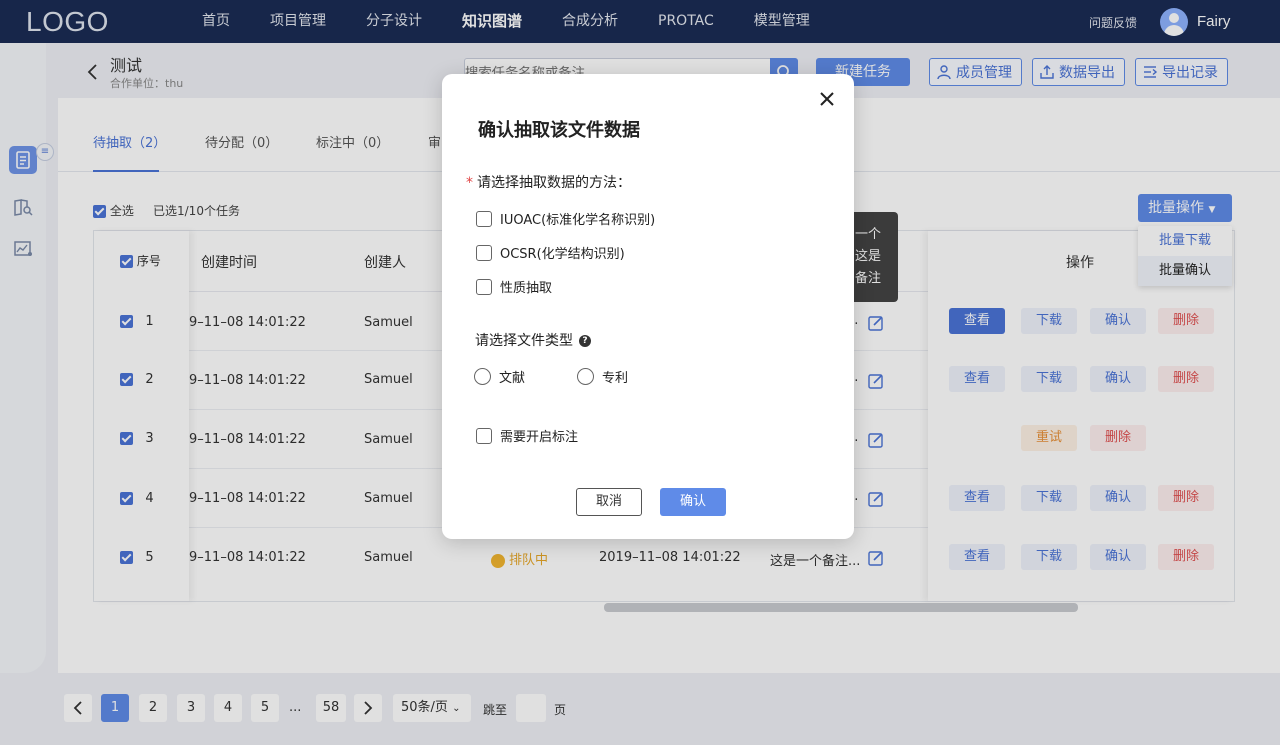  What do you see at coordinates (578, 220) in the screenshot?
I see `option-label: IUOAC(标准化学名称识别)` at bounding box center [578, 220].